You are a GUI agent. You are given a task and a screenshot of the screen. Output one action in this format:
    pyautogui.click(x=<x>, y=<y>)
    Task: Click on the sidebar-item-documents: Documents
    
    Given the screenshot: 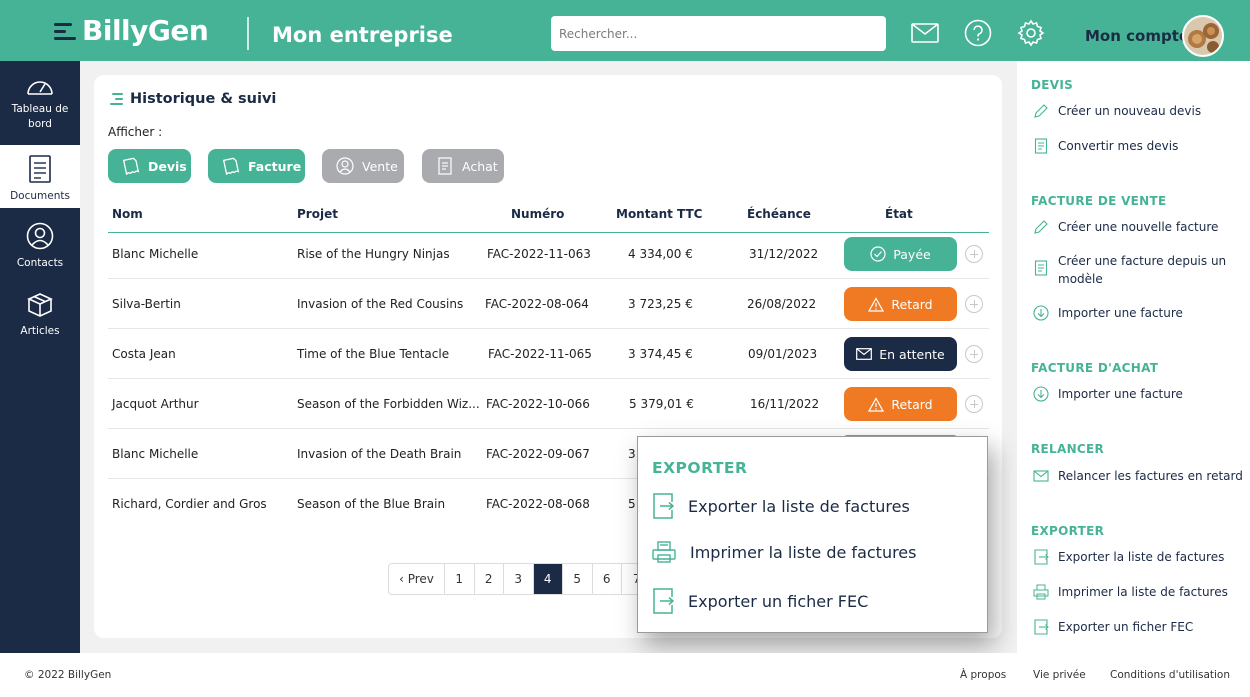 What is the action you would take?
    pyautogui.click(x=40, y=176)
    